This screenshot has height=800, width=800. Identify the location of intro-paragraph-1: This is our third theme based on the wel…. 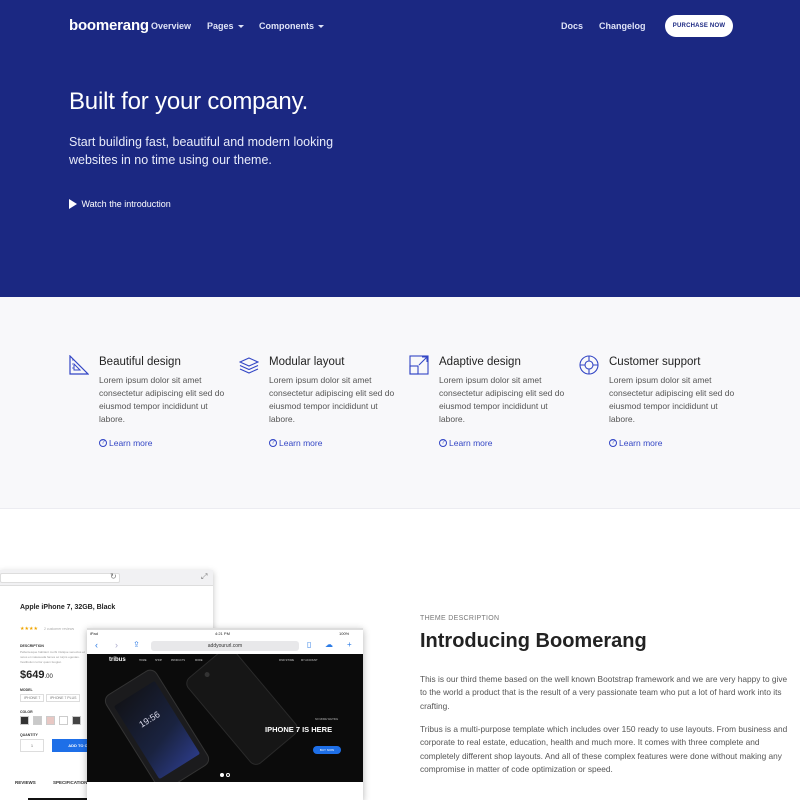
(604, 692).